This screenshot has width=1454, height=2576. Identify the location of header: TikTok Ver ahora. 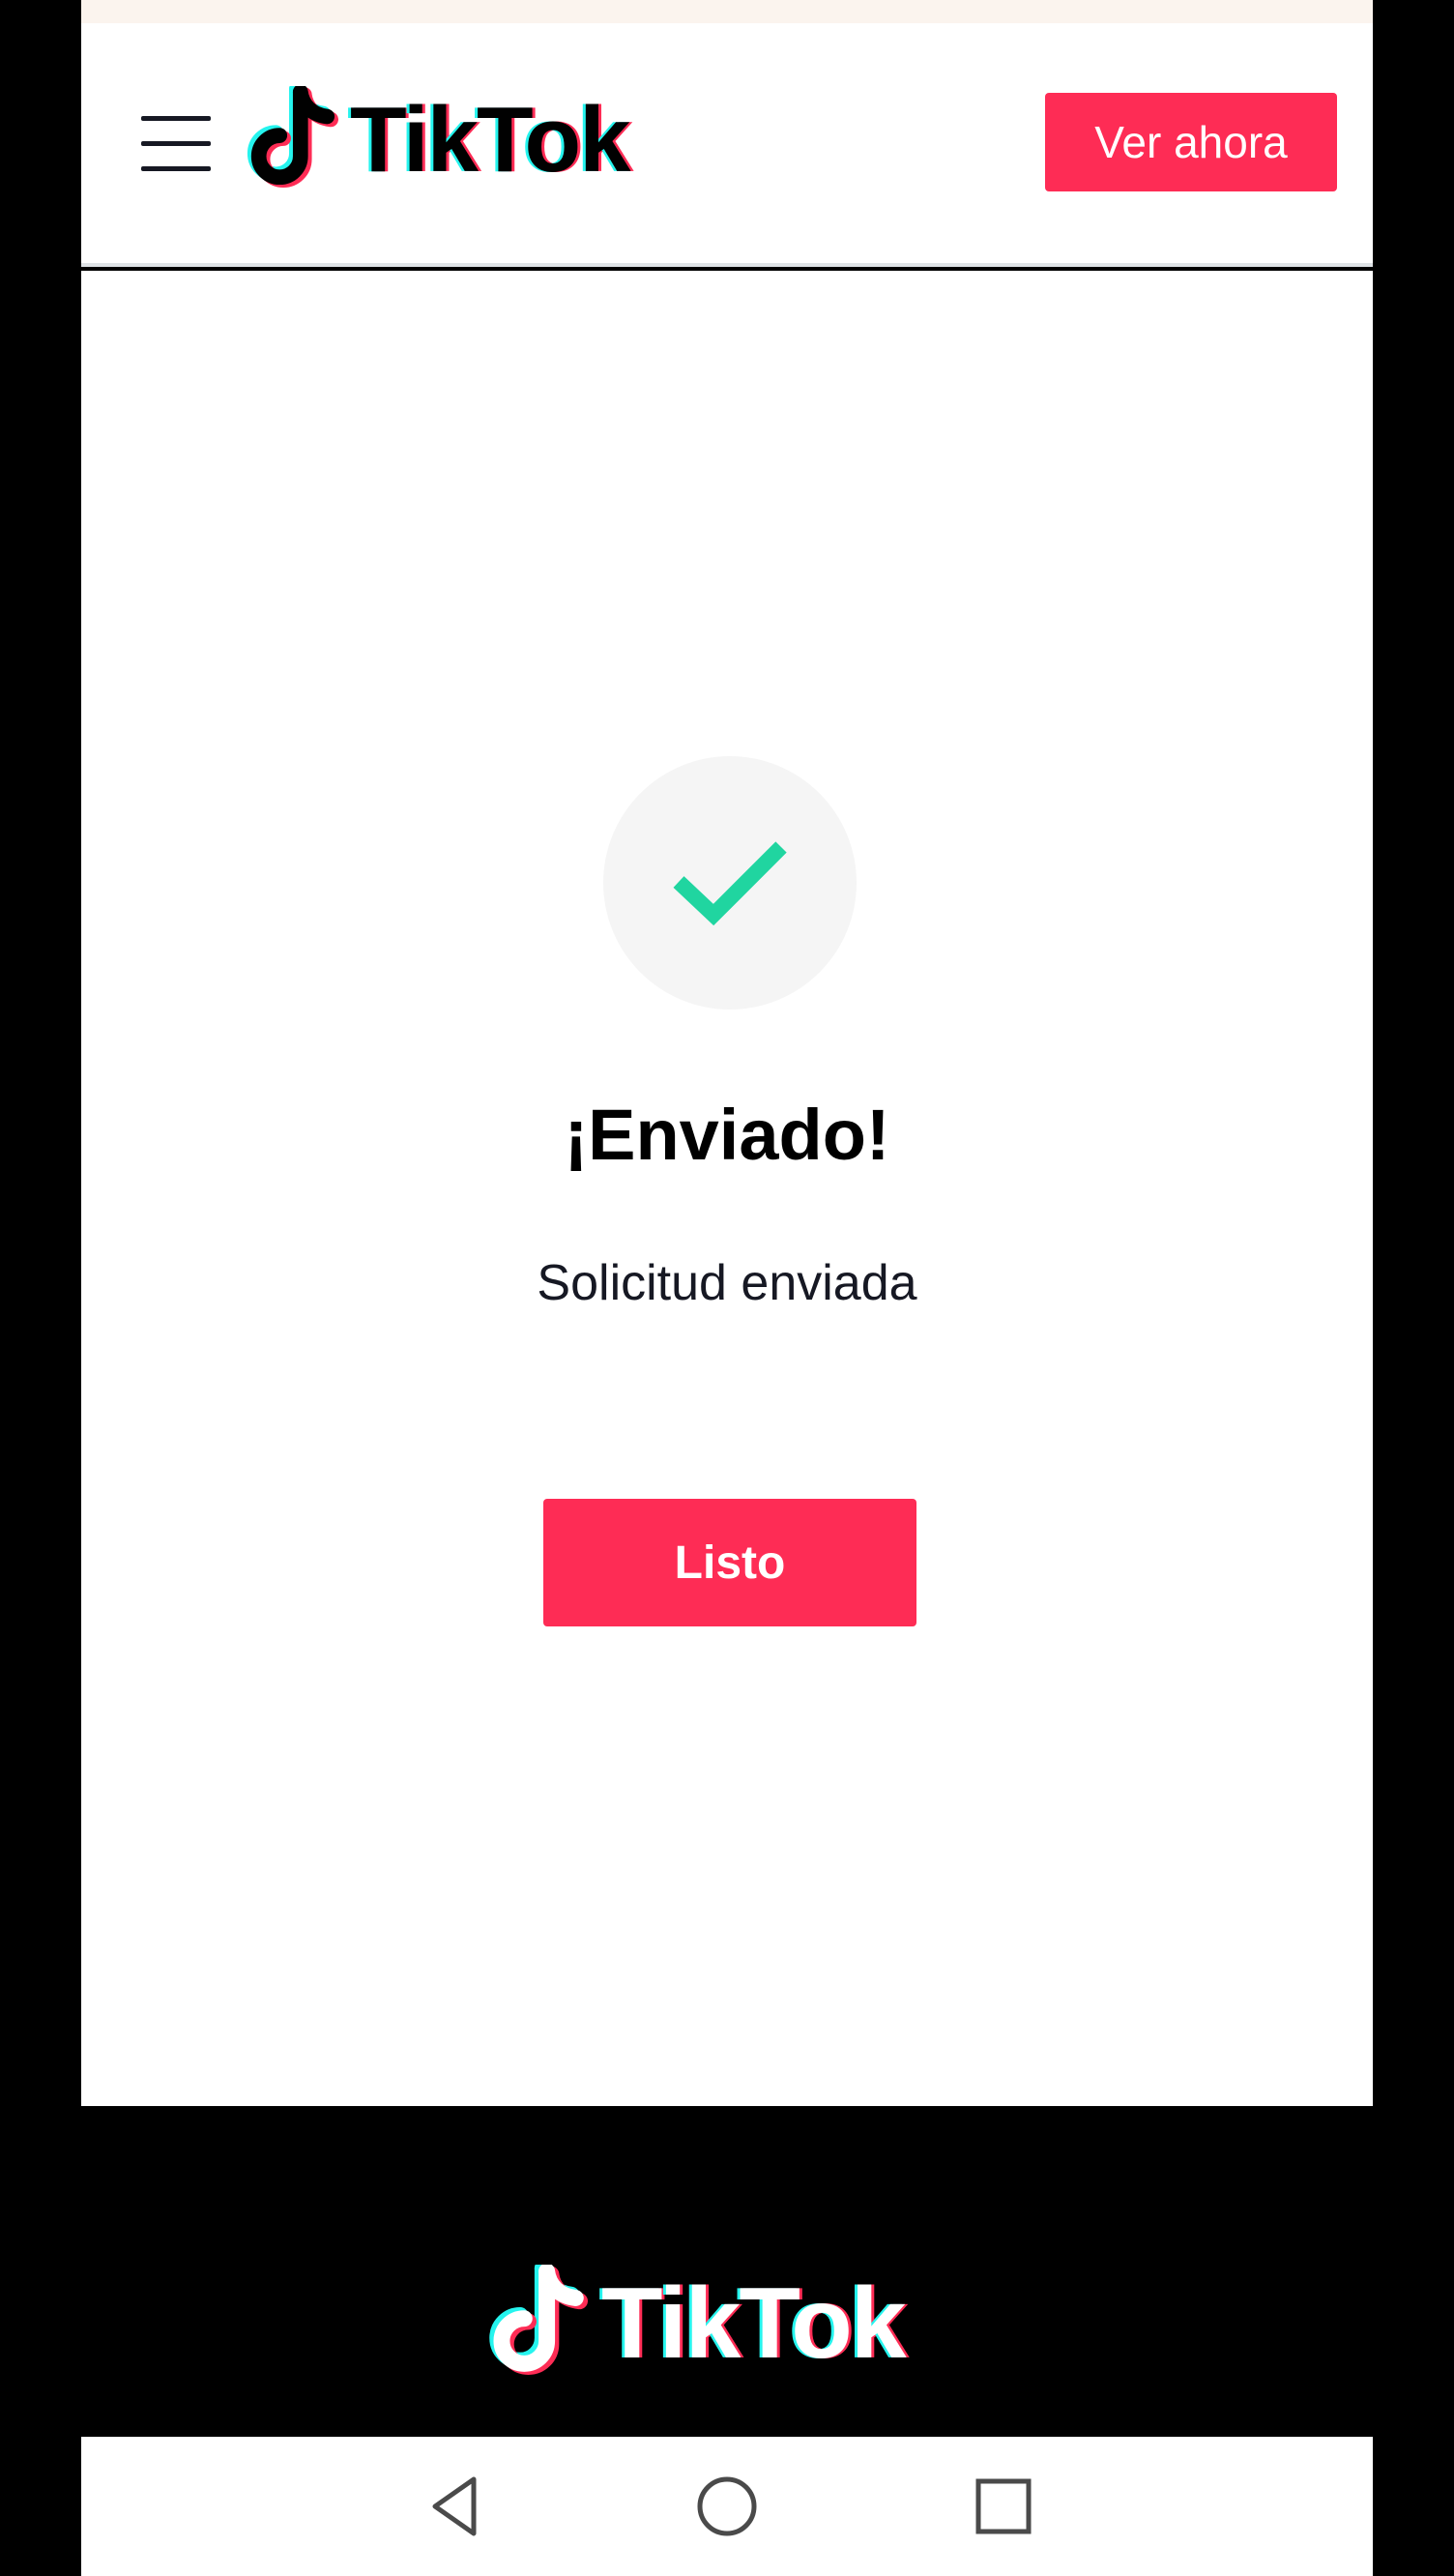
(727, 145).